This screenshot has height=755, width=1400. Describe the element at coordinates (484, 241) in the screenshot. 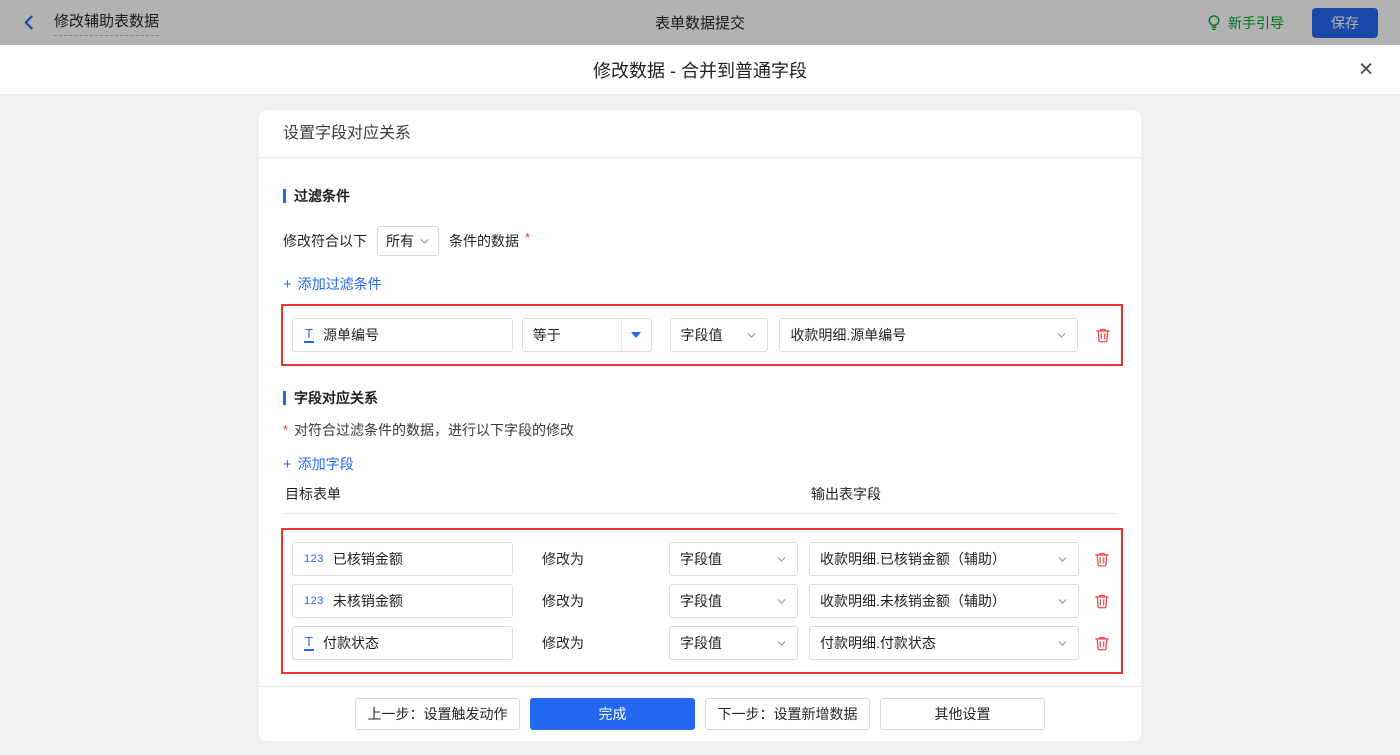

I see `match-suffix-label: 条件的数据` at that location.